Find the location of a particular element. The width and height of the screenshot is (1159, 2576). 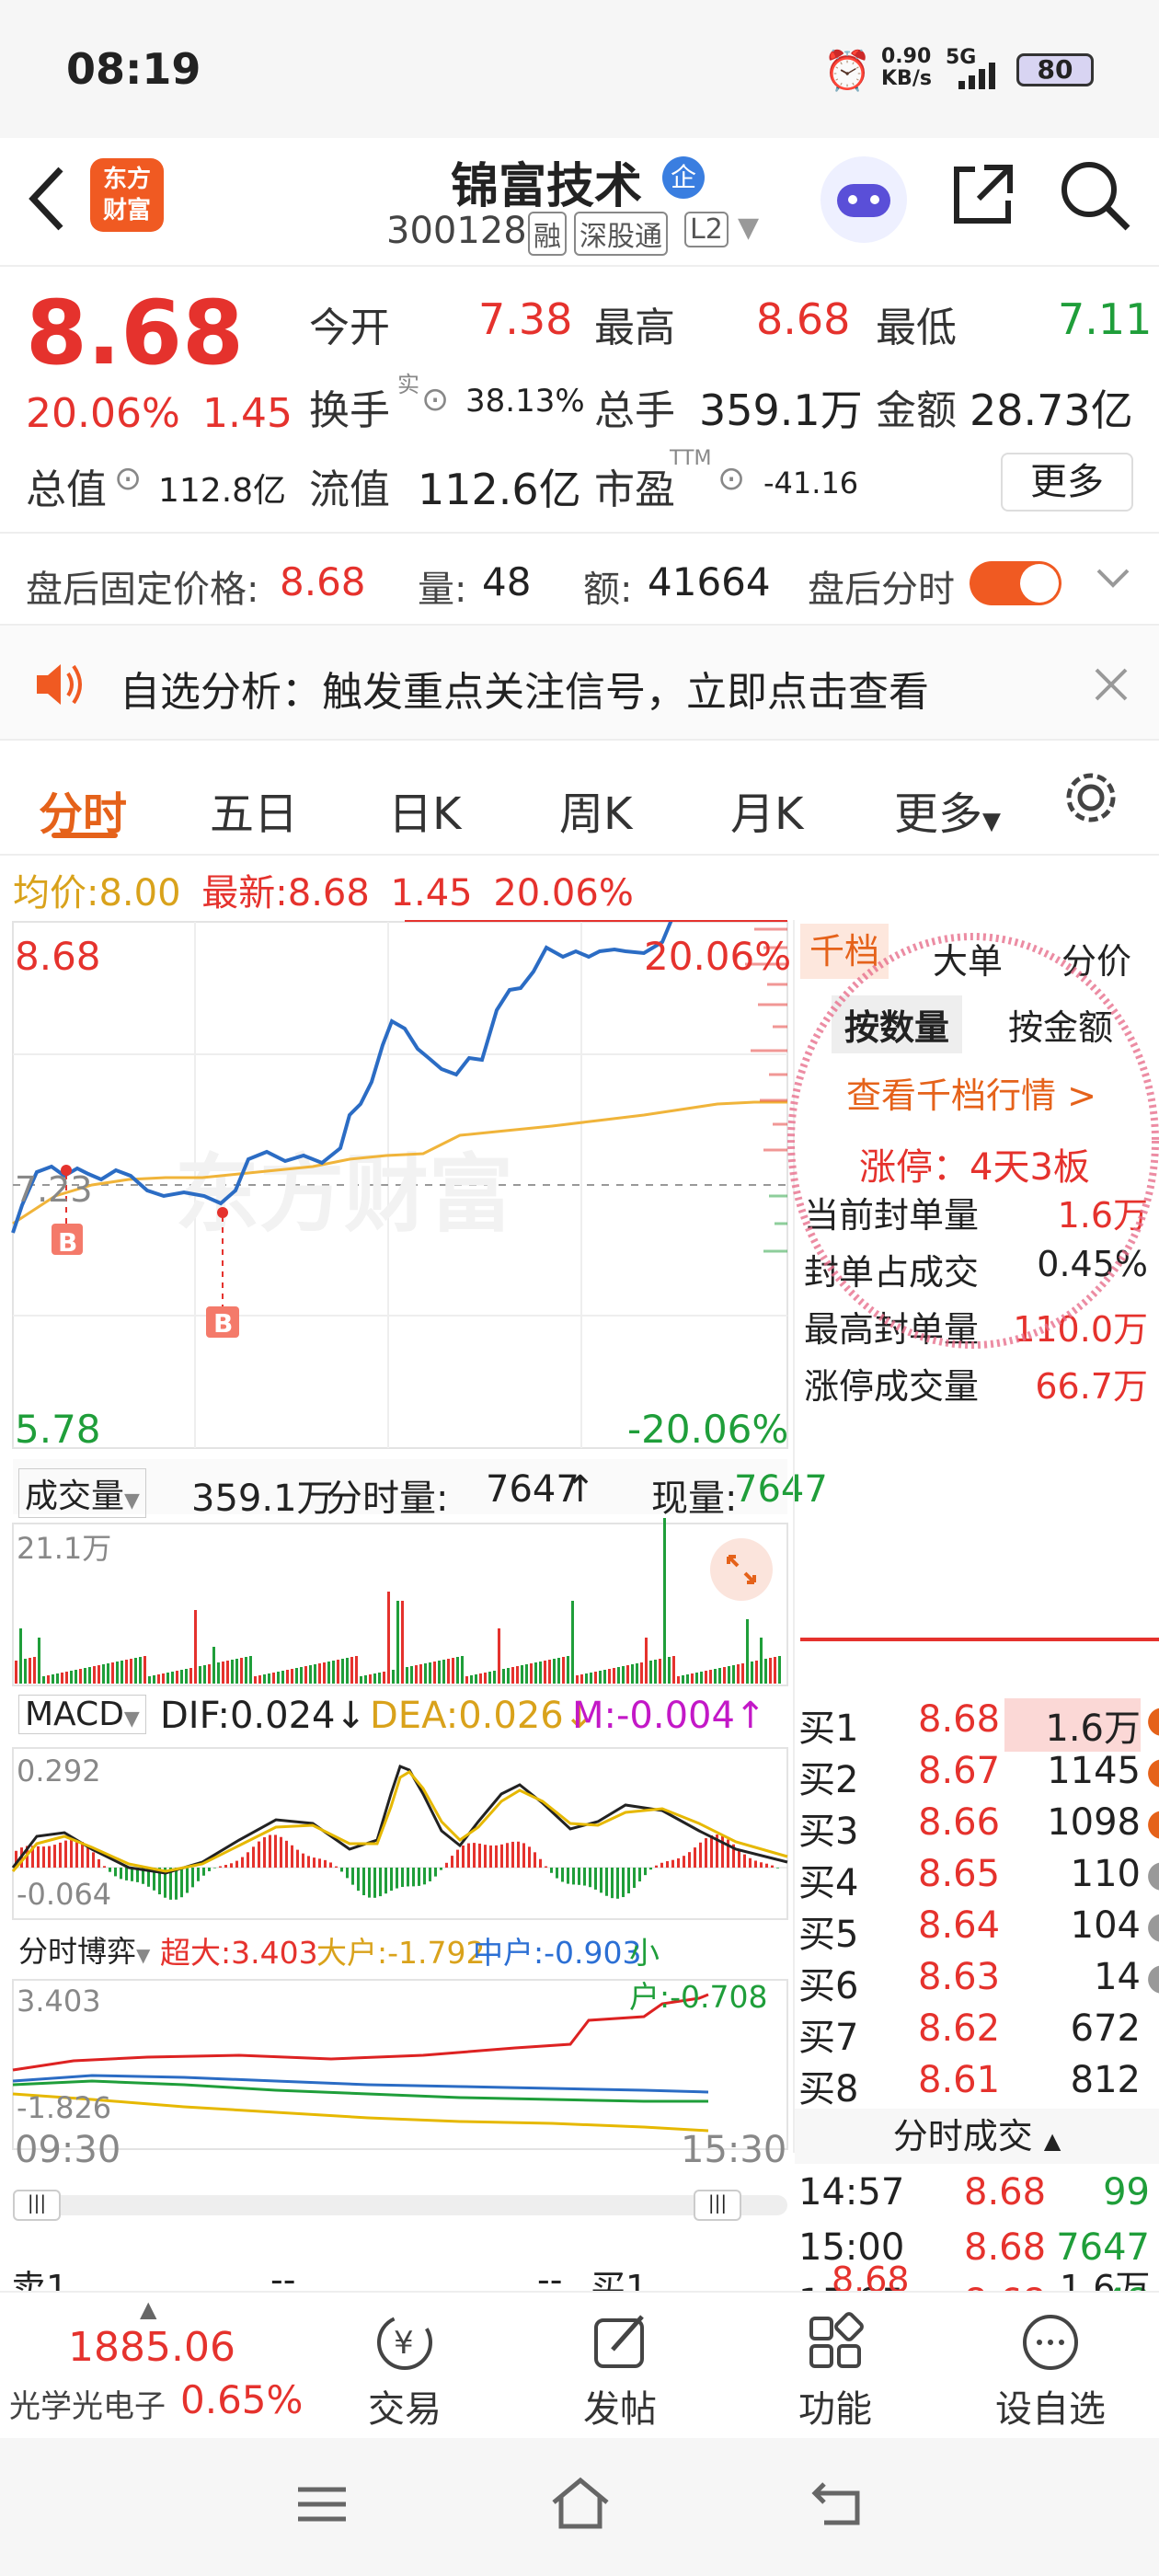

function-button: 功能 is located at coordinates (835, 2370).